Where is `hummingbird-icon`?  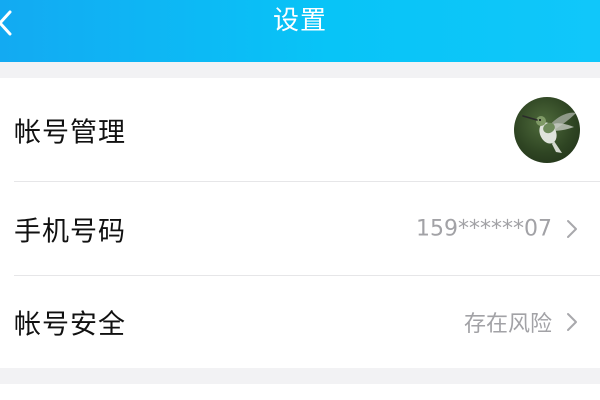
hummingbird-icon is located at coordinates (549, 132).